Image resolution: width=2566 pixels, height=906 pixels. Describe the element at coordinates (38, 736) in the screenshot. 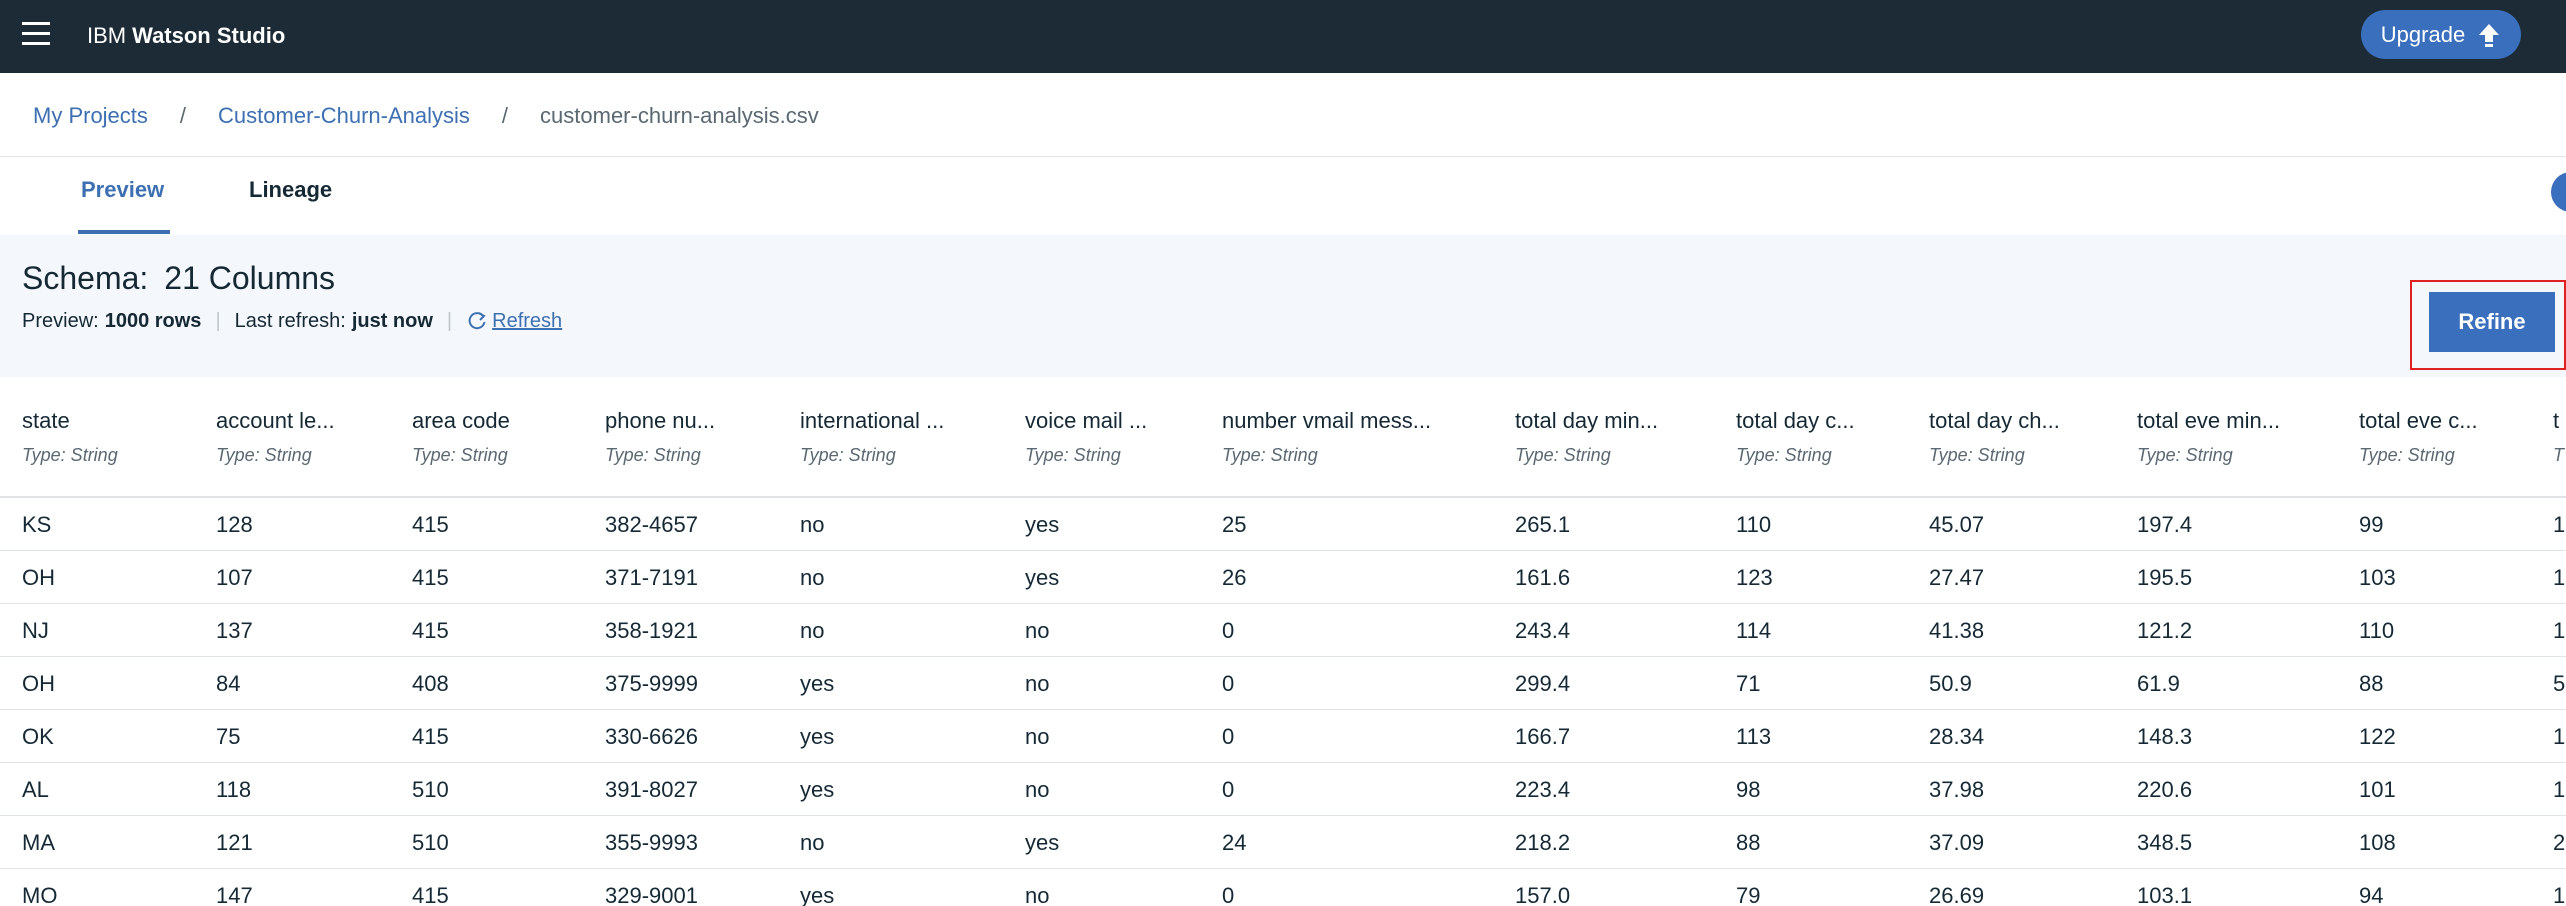

I see `table-cell: OK` at that location.